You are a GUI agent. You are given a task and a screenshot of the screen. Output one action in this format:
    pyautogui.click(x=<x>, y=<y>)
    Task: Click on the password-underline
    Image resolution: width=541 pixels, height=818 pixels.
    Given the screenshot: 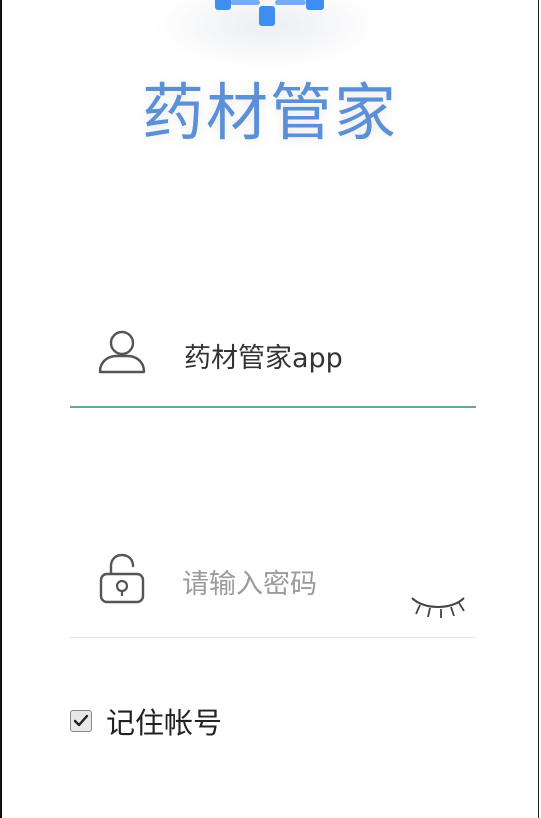 What is the action you would take?
    pyautogui.click(x=273, y=637)
    